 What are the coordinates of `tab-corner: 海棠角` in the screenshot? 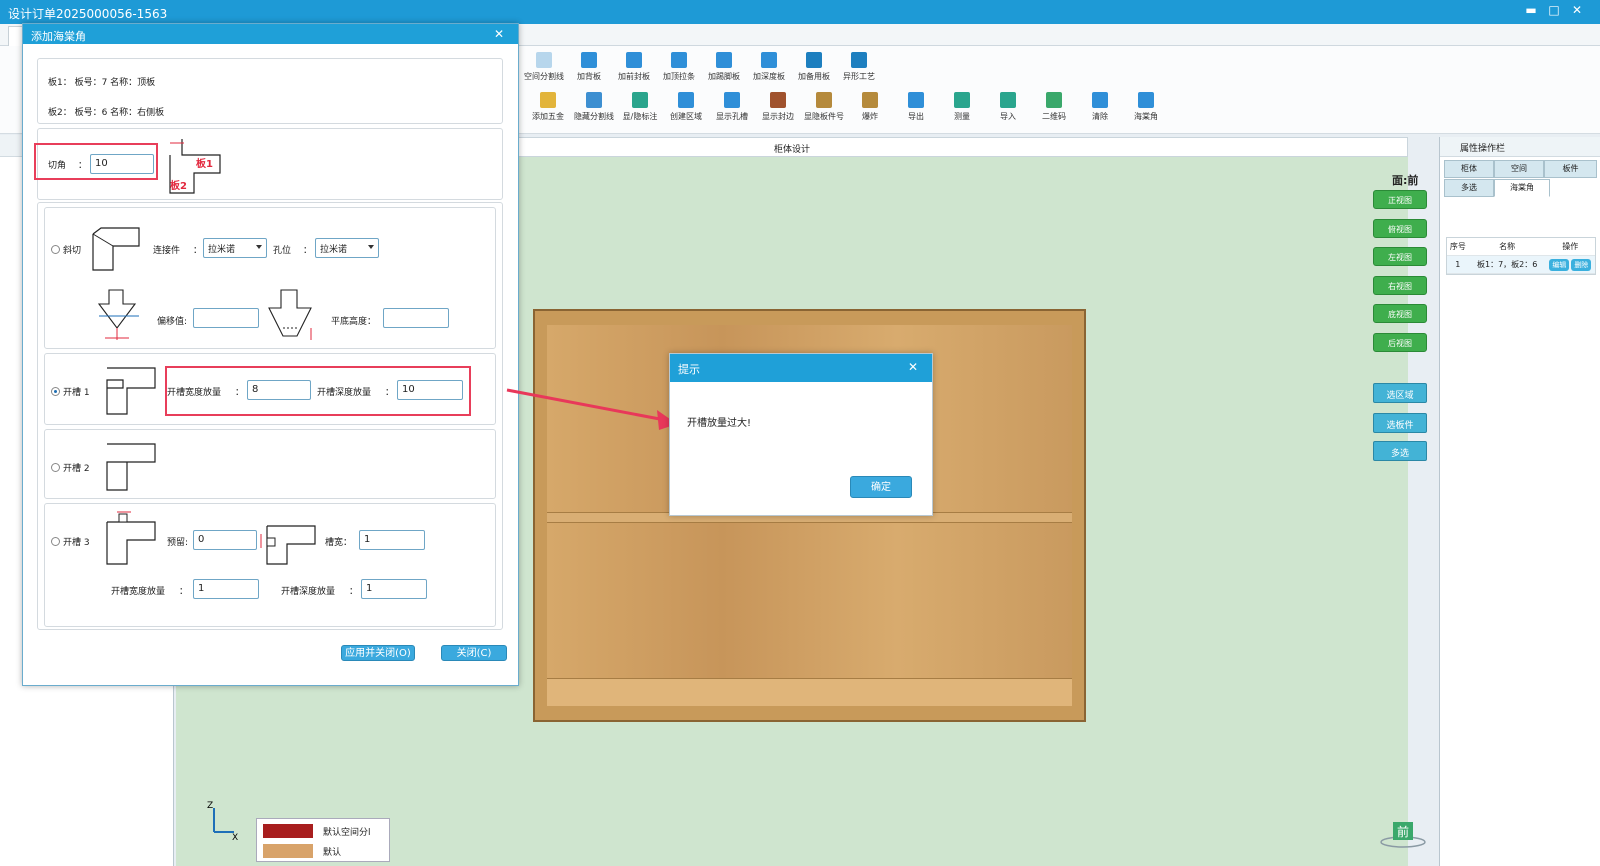 It's located at (1522, 188).